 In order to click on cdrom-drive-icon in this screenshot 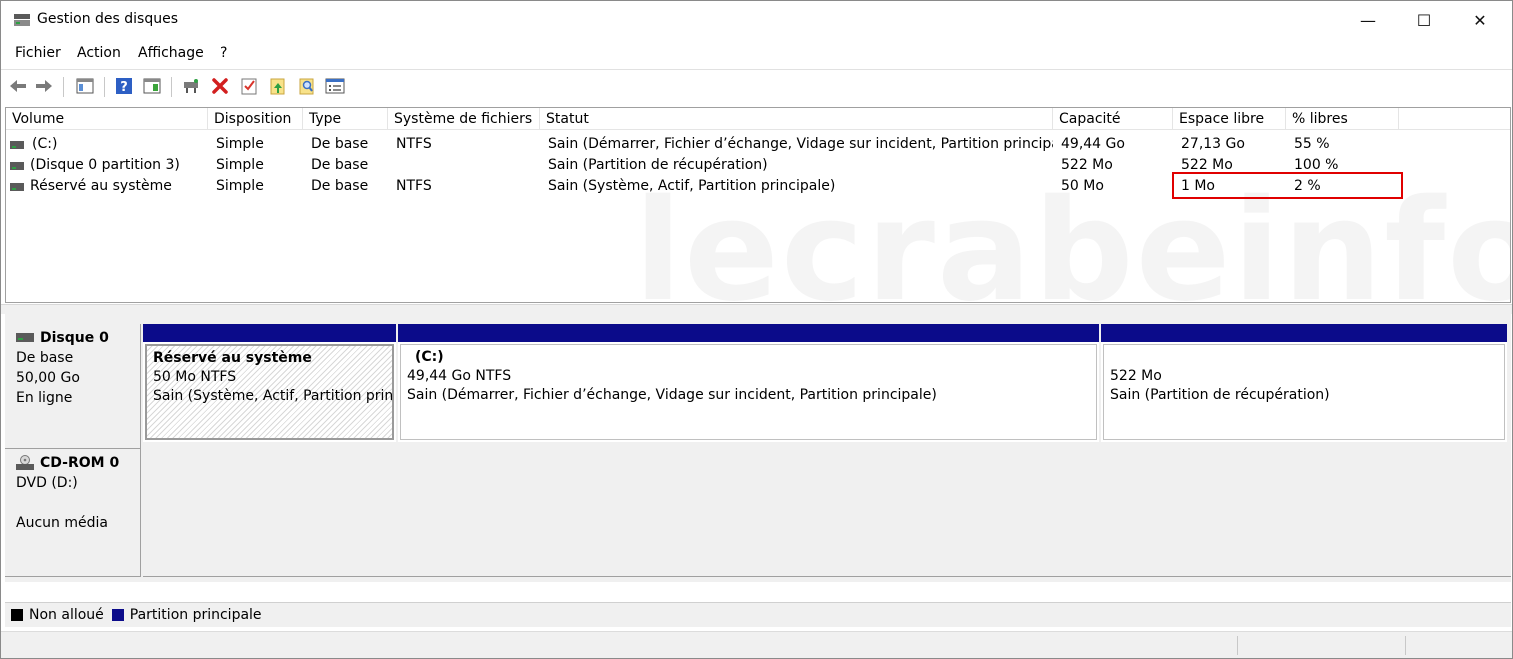, I will do `click(25, 462)`.